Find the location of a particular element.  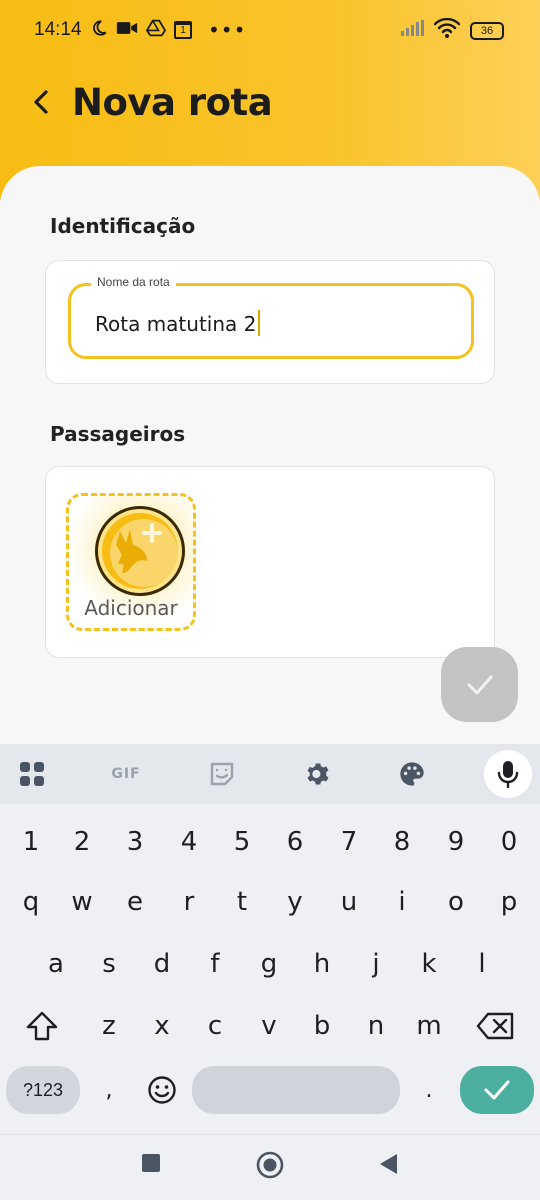

confirm-fab is located at coordinates (479, 684).